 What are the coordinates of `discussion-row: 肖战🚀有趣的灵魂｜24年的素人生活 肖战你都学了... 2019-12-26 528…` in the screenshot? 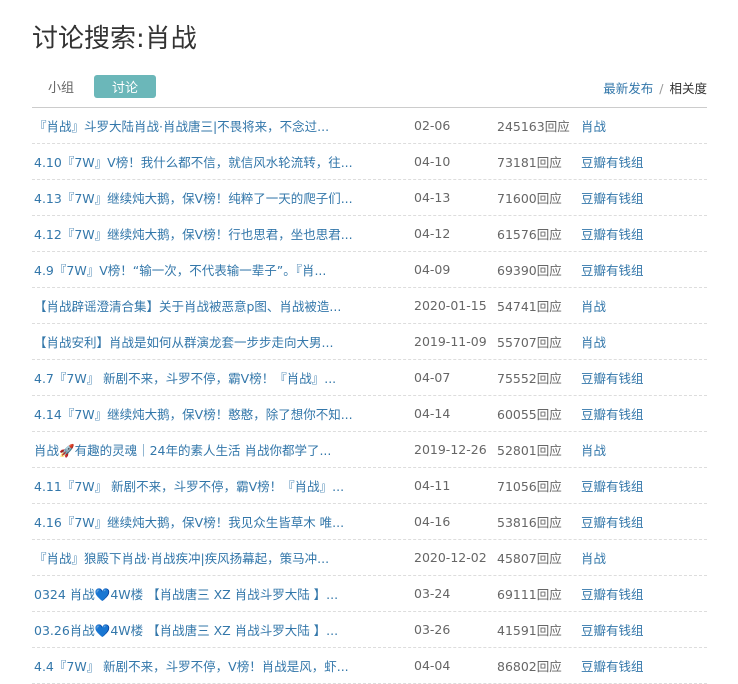 It's located at (369, 450).